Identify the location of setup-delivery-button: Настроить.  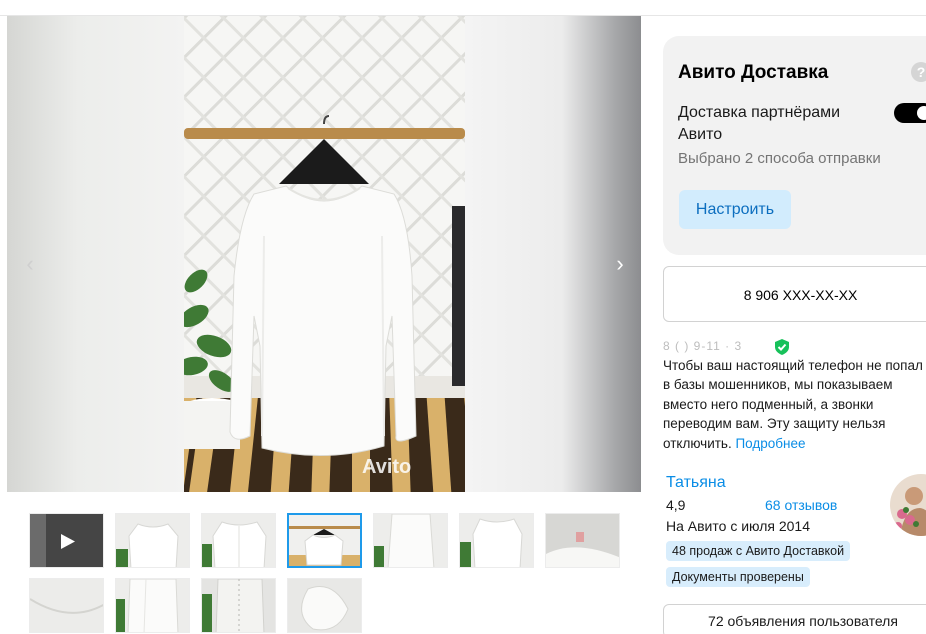
(735, 209).